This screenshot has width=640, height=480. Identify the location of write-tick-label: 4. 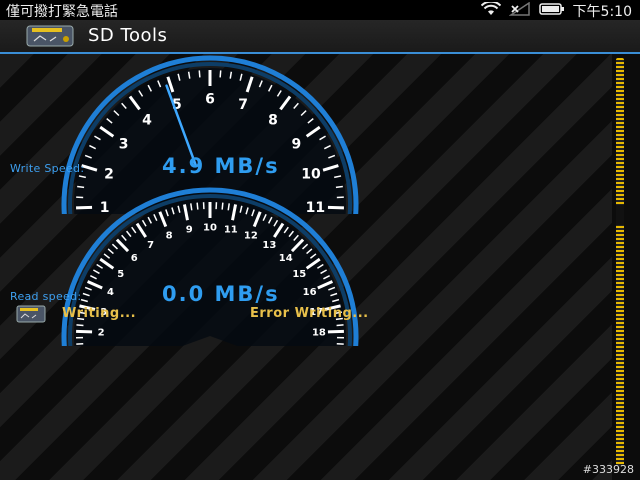
(147, 120).